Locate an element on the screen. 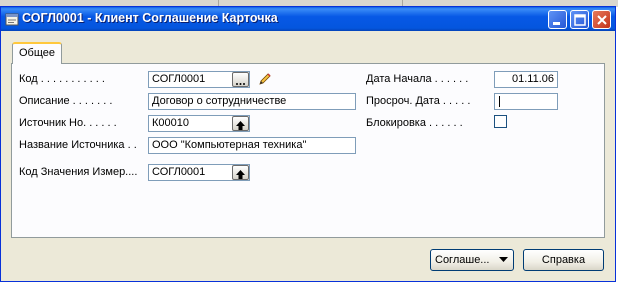 Image resolution: width=618 pixels, height=283 pixels. minimize-icon is located at coordinates (556, 23).